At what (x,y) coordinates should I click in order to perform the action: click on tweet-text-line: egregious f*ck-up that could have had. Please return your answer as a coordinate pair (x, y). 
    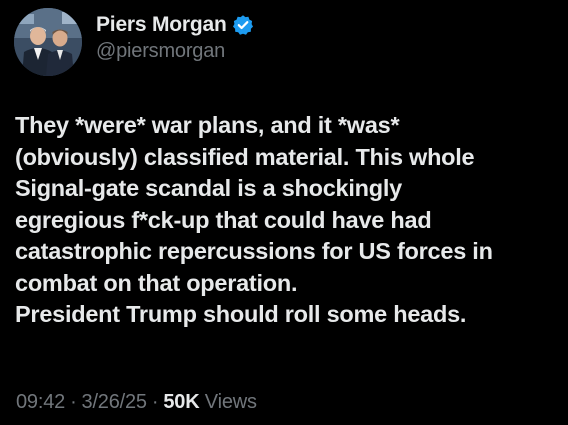
    Looking at the image, I should click on (223, 219).